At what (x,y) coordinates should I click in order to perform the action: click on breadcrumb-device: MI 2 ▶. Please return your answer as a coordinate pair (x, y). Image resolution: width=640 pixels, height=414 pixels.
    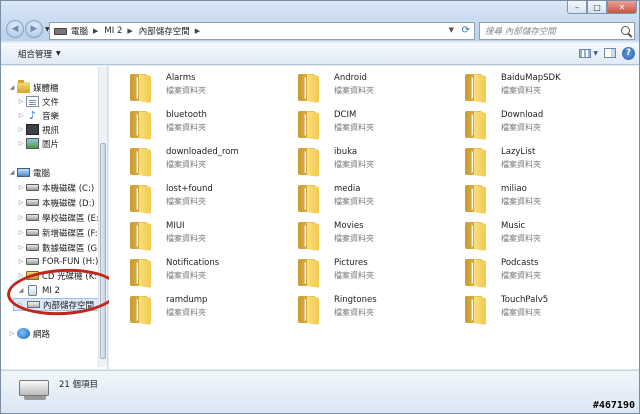
    Looking at the image, I should click on (118, 31).